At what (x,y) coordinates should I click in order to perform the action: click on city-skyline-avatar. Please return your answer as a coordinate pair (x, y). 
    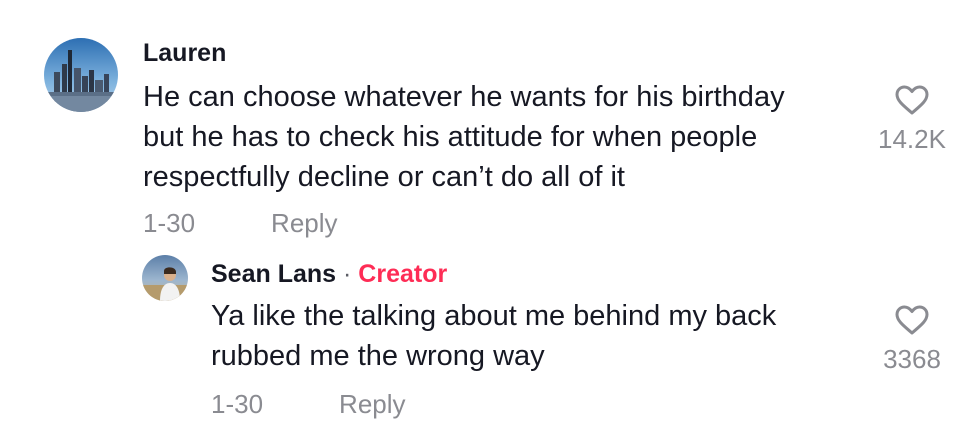
    Looking at the image, I should click on (81, 75).